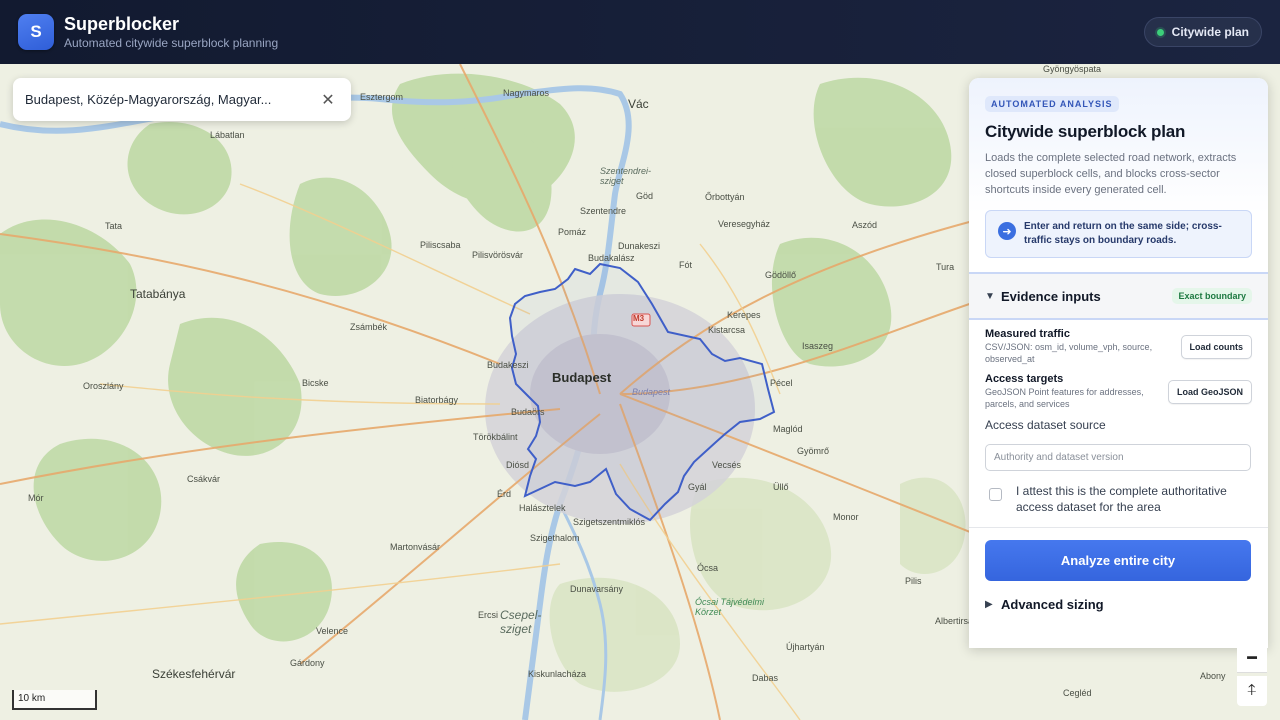 The image size is (1280, 720). Describe the element at coordinates (1210, 32) in the screenshot. I see `citywide-plan-label: Citywide plan` at that location.